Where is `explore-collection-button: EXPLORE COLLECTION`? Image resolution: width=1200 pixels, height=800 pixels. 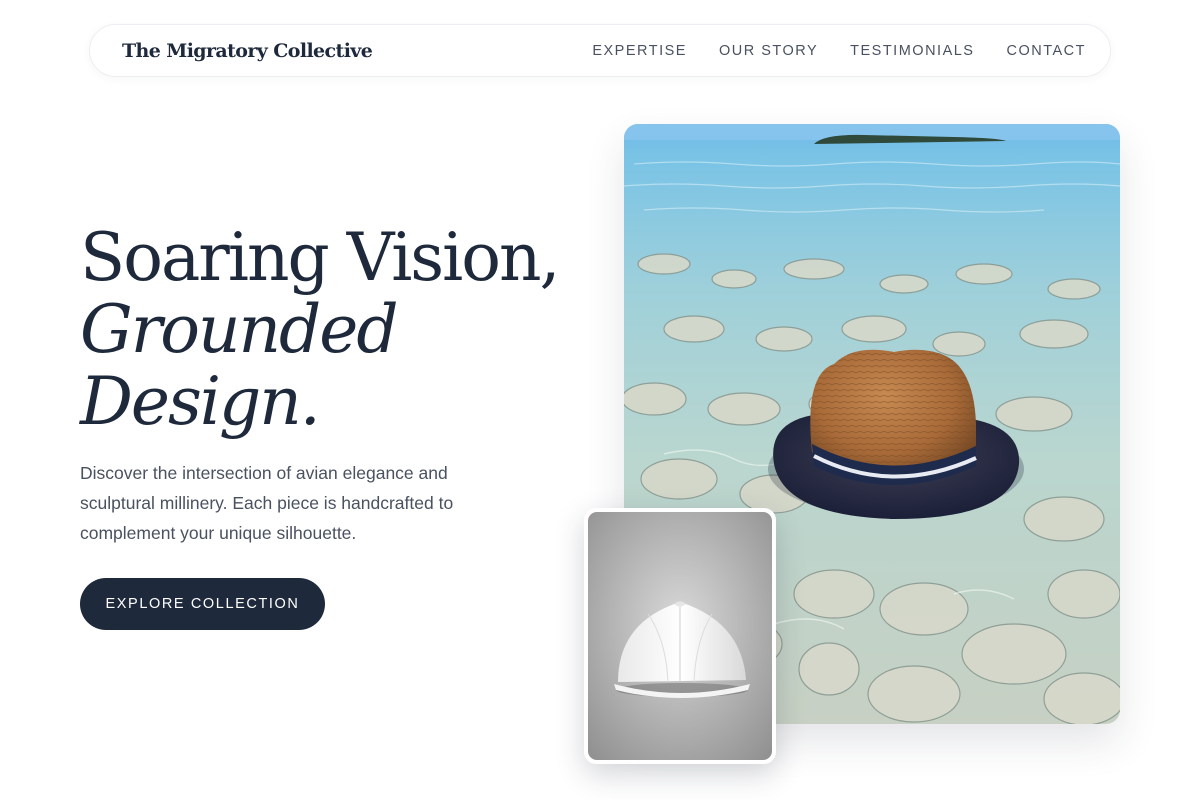 explore-collection-button: EXPLORE COLLECTION is located at coordinates (202, 604).